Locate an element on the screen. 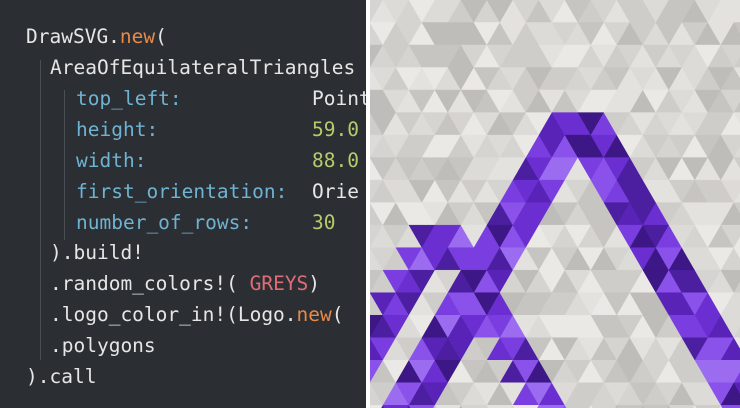 Image resolution: width=740 pixels, height=408 pixels. code-text: ).call is located at coordinates (61, 376).